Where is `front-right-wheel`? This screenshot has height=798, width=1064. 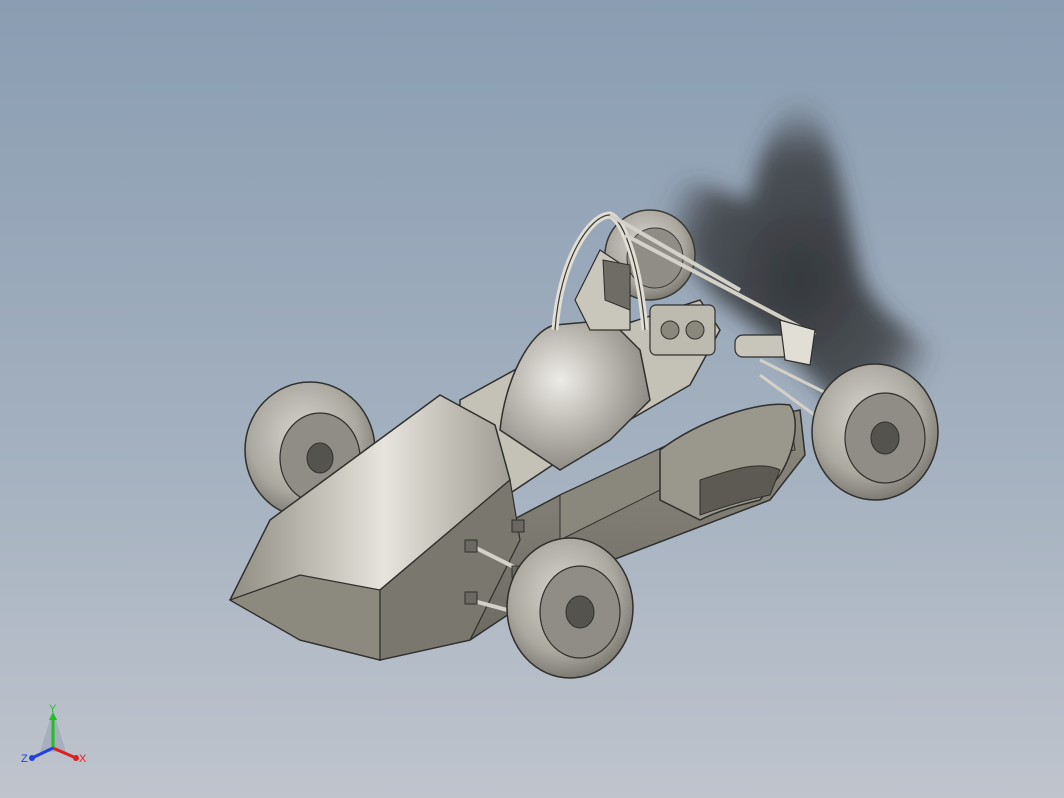
front-right-wheel is located at coordinates (570, 608).